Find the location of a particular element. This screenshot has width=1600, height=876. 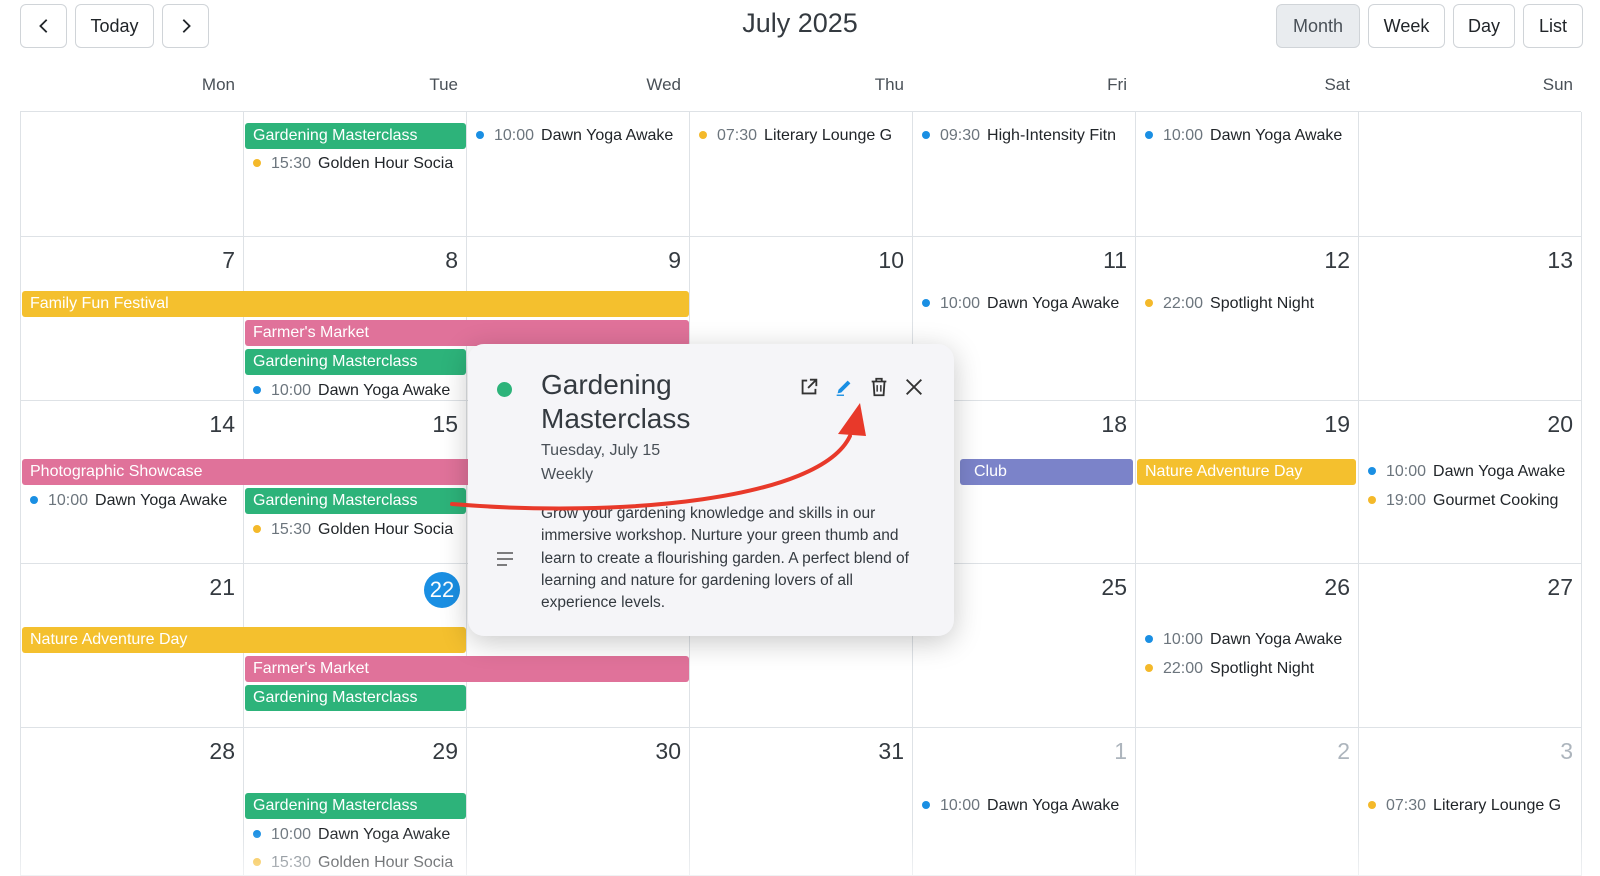

event-bar: Photographic Showcase is located at coordinates (282, 472).